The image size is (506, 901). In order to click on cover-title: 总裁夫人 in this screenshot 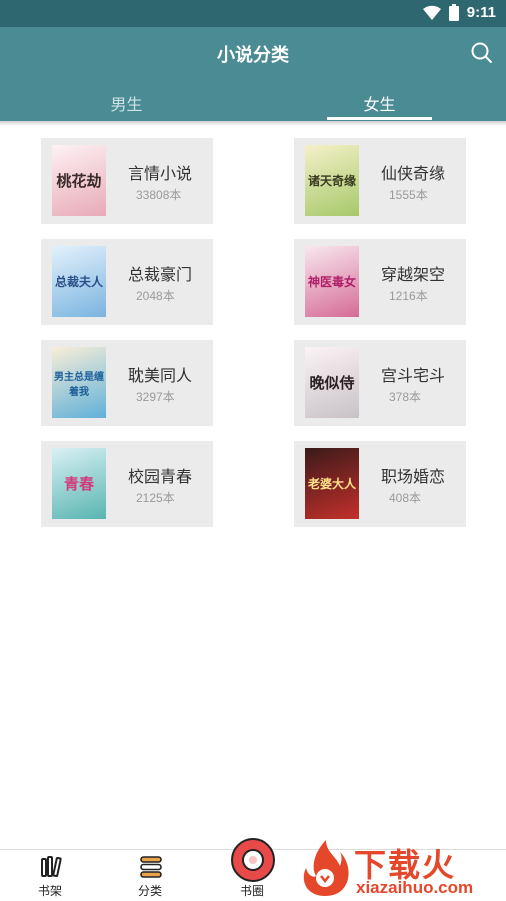, I will do `click(78, 282)`.